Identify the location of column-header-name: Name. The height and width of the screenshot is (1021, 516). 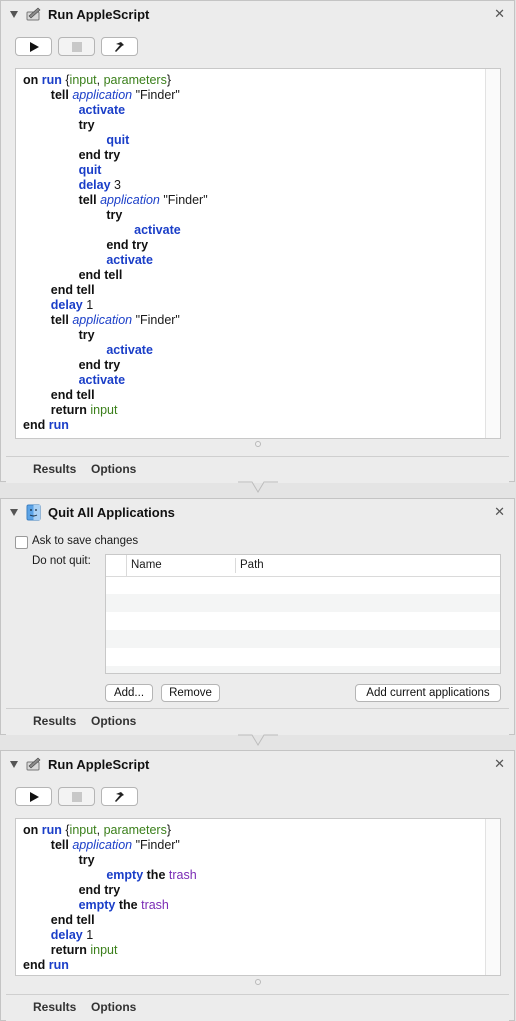
(146, 565).